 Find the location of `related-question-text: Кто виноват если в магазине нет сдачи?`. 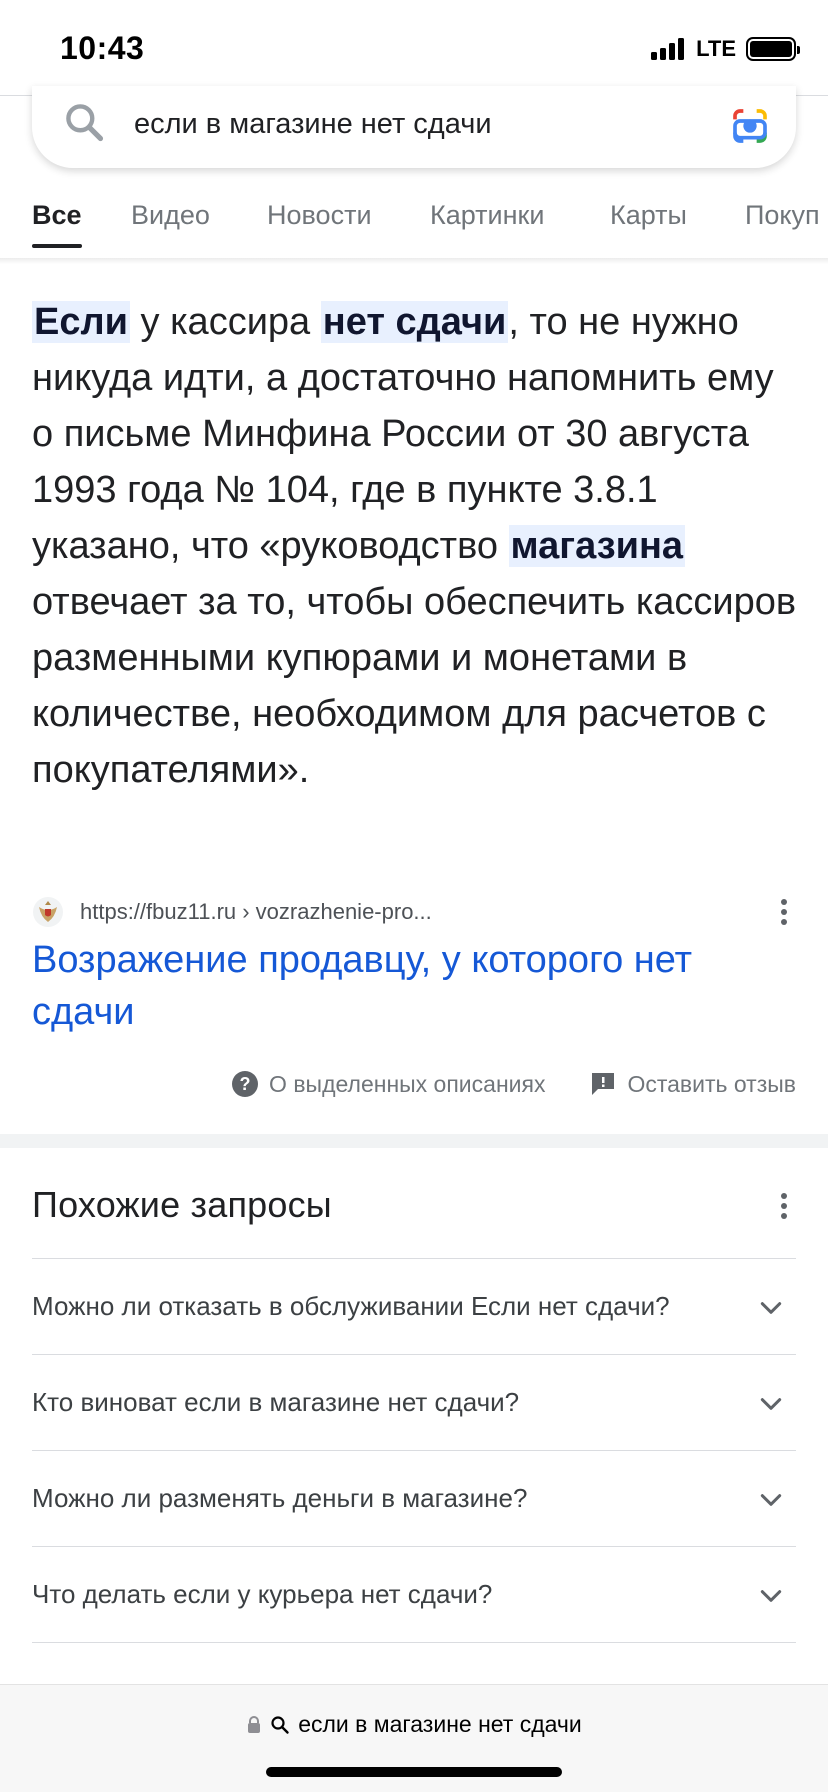

related-question-text: Кто виноват если в магазине нет сдачи? is located at coordinates (276, 1402).